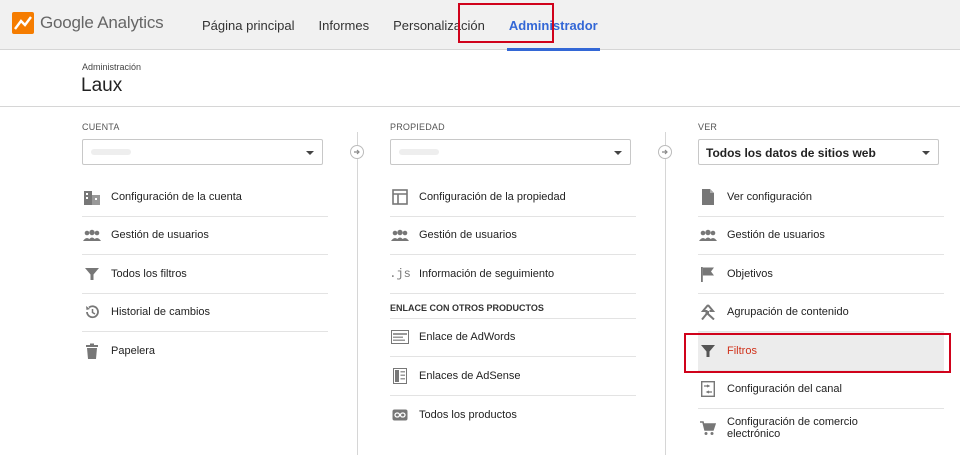 Image resolution: width=960 pixels, height=455 pixels. I want to click on js-icon: .js, so click(400, 273).